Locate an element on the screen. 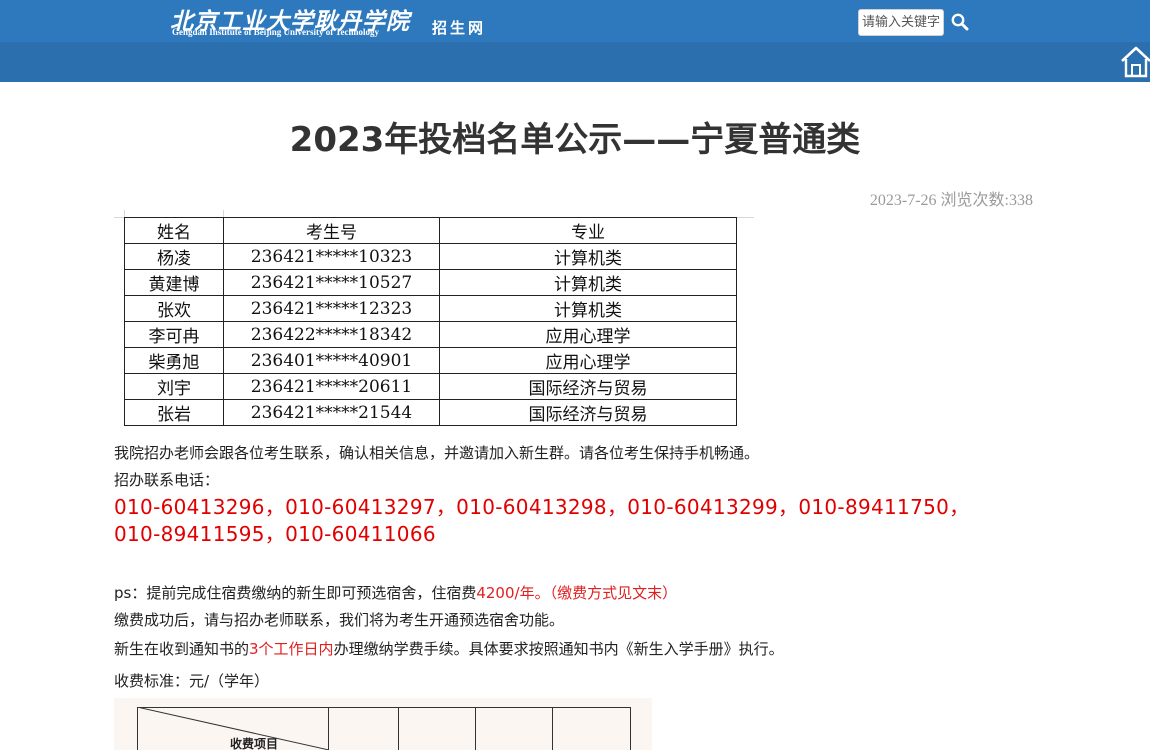 The image size is (1150, 750). search-input is located at coordinates (901, 22).